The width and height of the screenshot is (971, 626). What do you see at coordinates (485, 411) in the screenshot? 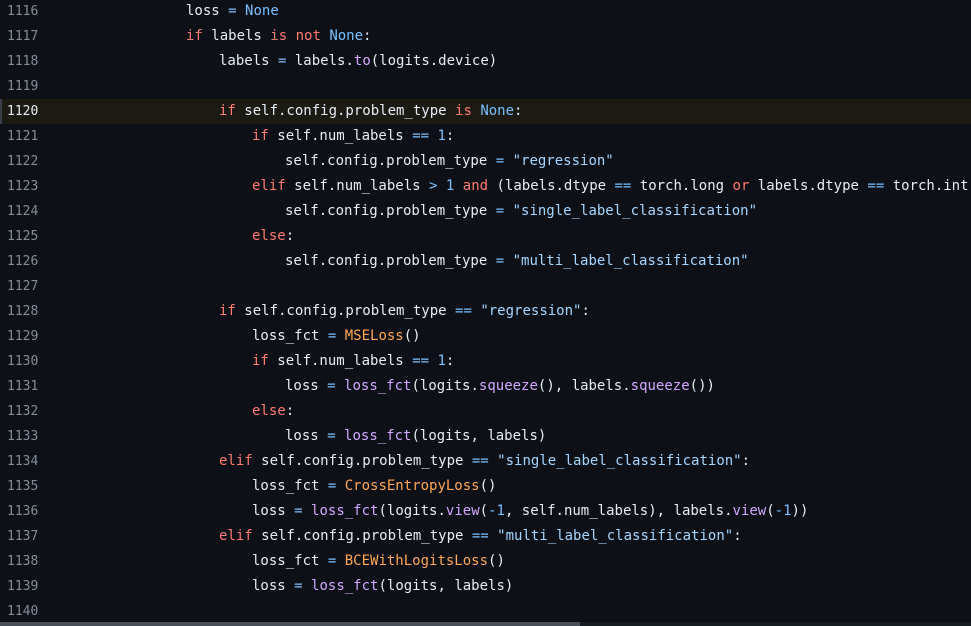
I see `code-line: 1132 else:` at bounding box center [485, 411].